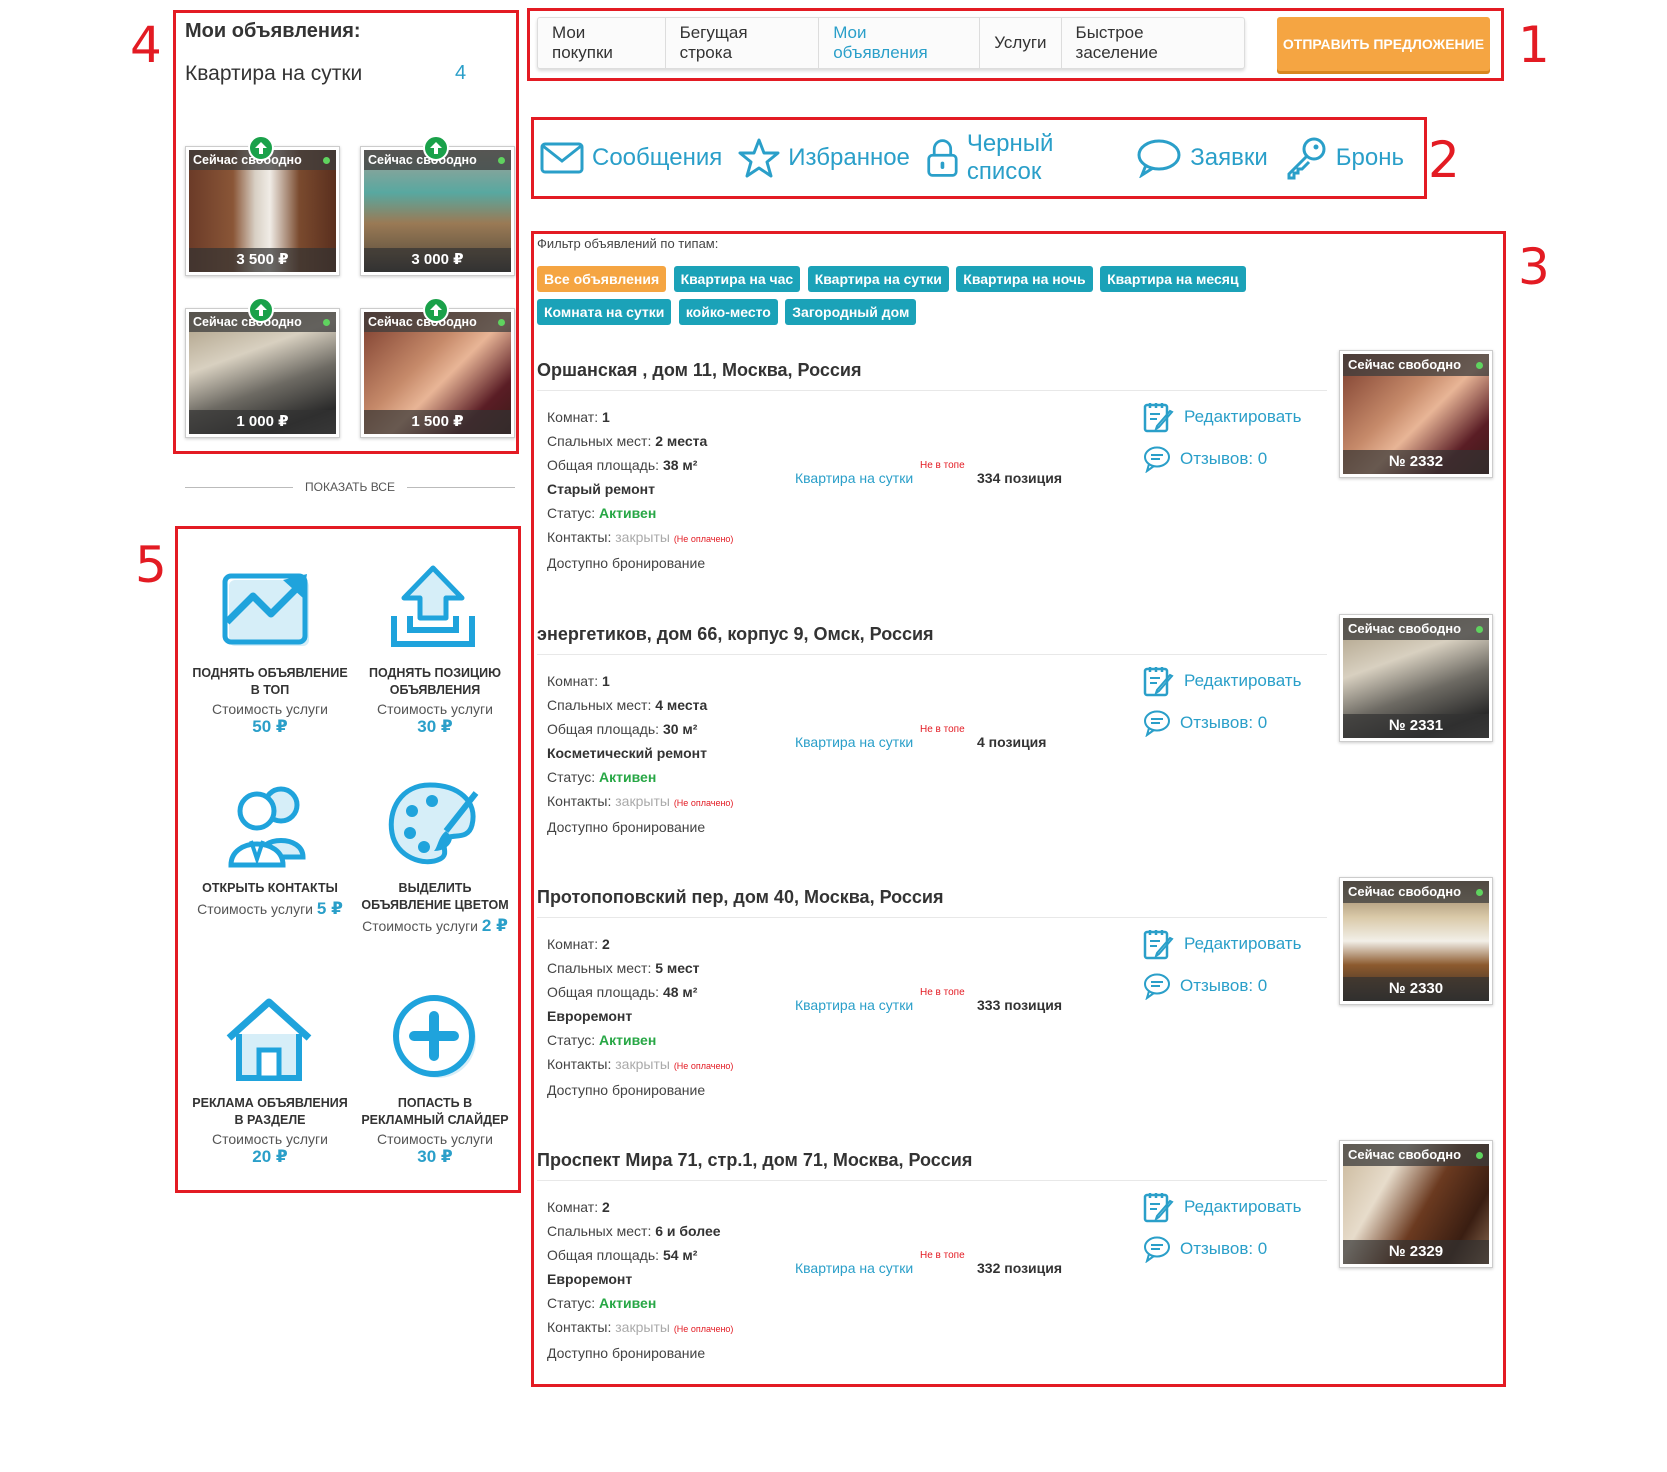  What do you see at coordinates (433, 823) in the screenshot?
I see `palette-icon` at bounding box center [433, 823].